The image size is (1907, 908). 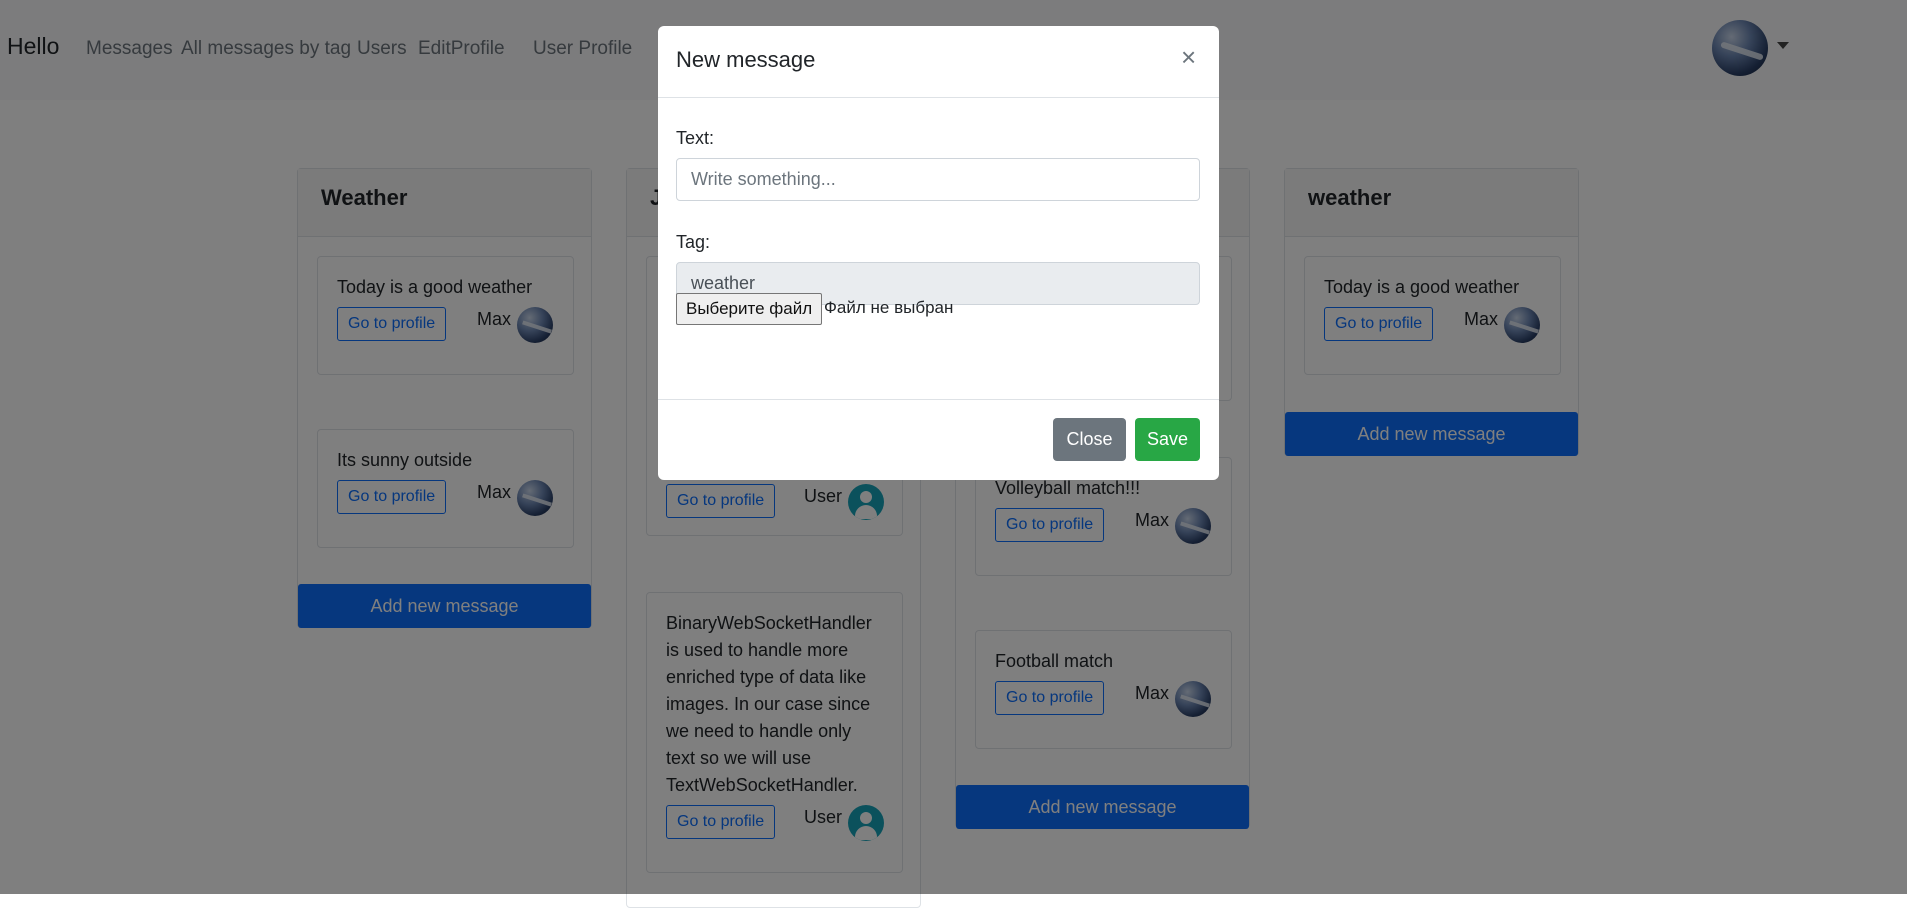 I want to click on tag-label: Tag:, so click(x=693, y=242).